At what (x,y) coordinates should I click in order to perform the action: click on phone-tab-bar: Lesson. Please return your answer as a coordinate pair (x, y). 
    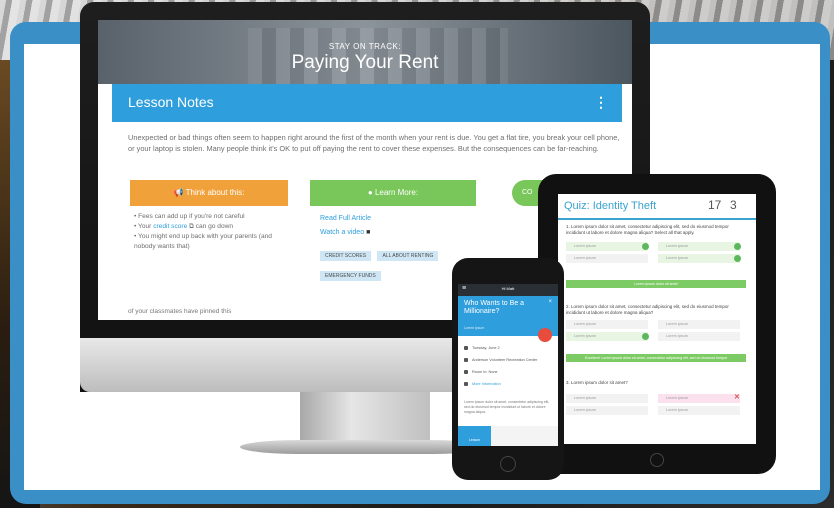
    Looking at the image, I should click on (508, 436).